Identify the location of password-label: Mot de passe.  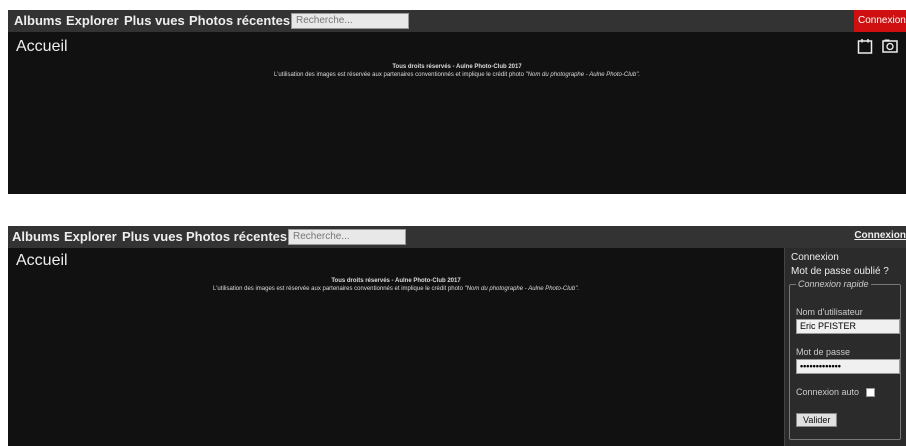
(823, 352).